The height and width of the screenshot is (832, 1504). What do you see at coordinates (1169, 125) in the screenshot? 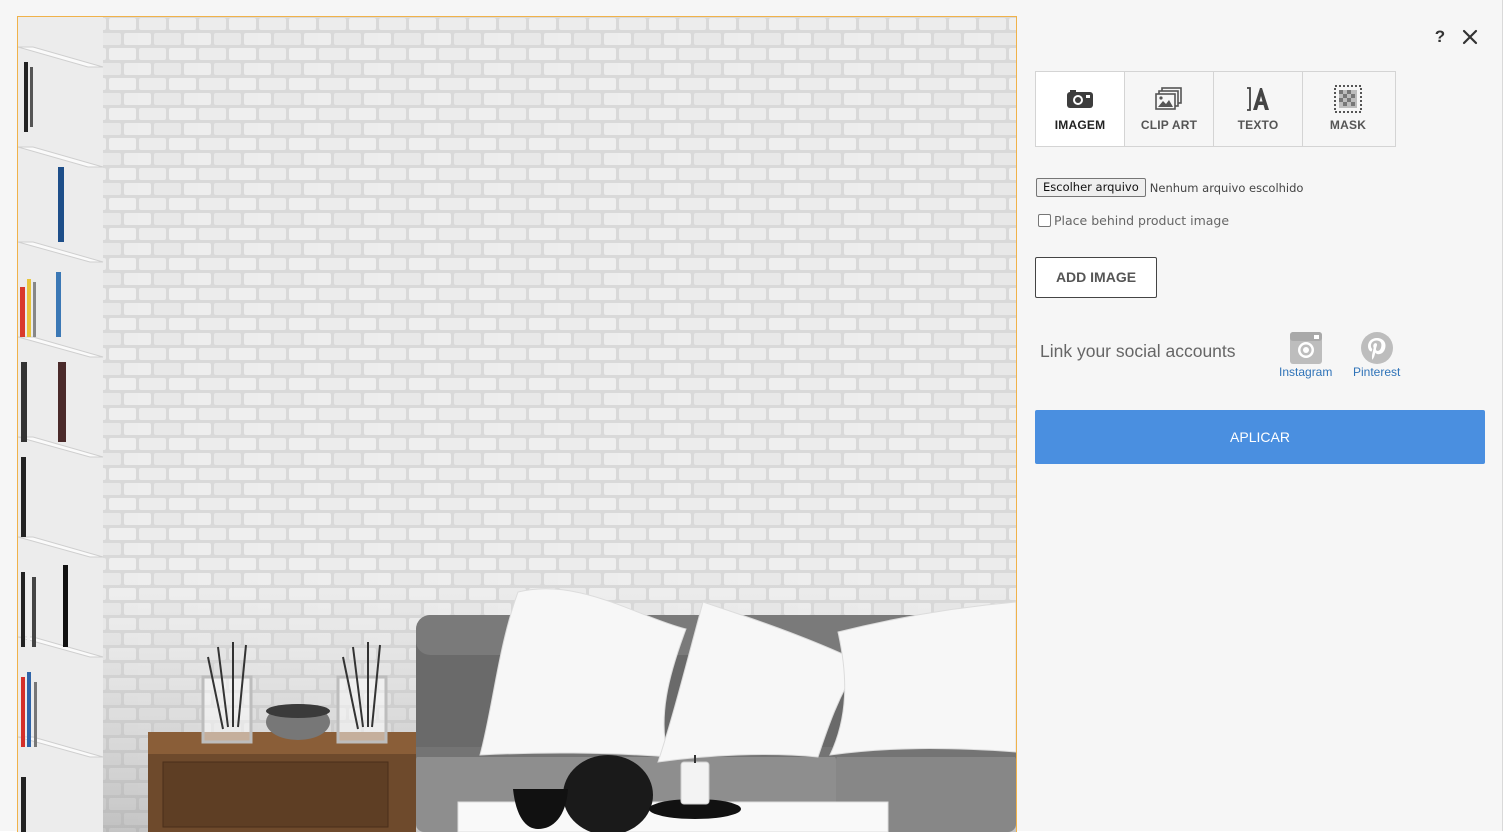
I see `tab-label: CLIP ART` at bounding box center [1169, 125].